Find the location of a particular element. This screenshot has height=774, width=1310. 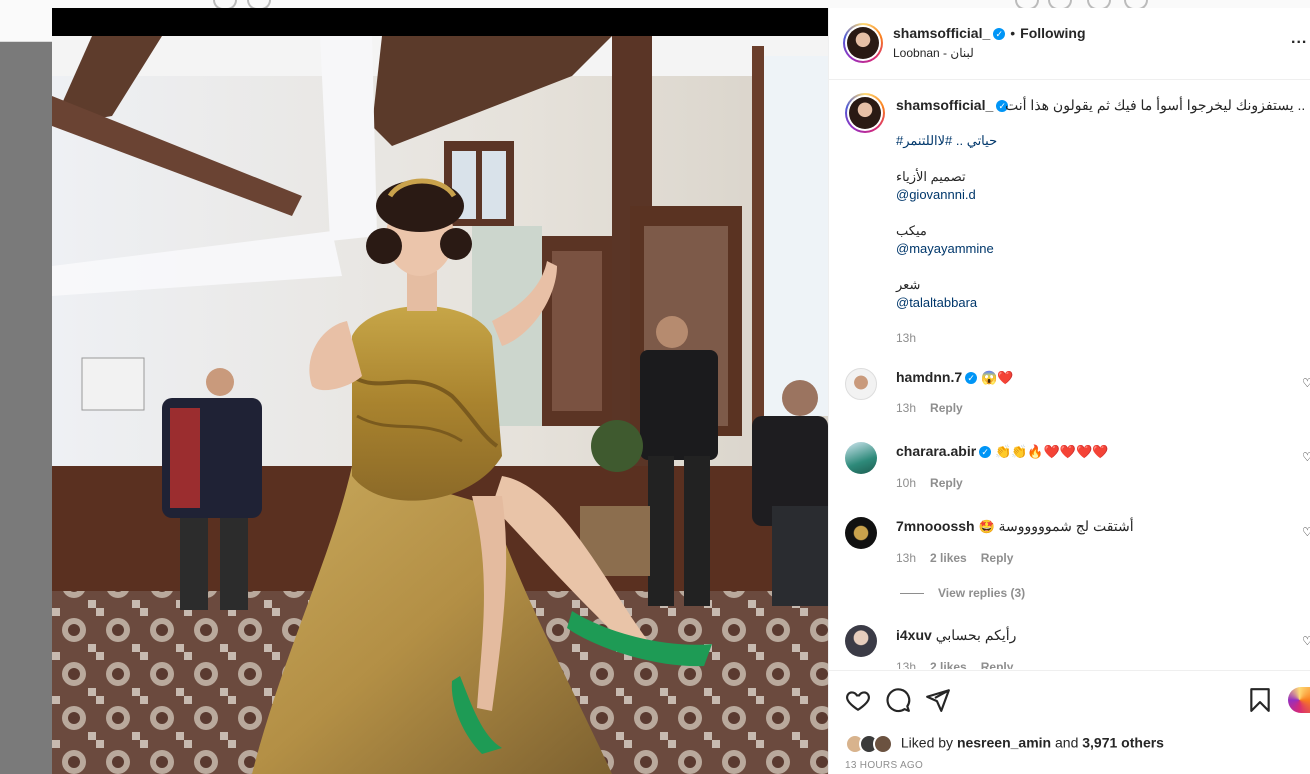

comment-emoji: 🤩 is located at coordinates (986, 526).